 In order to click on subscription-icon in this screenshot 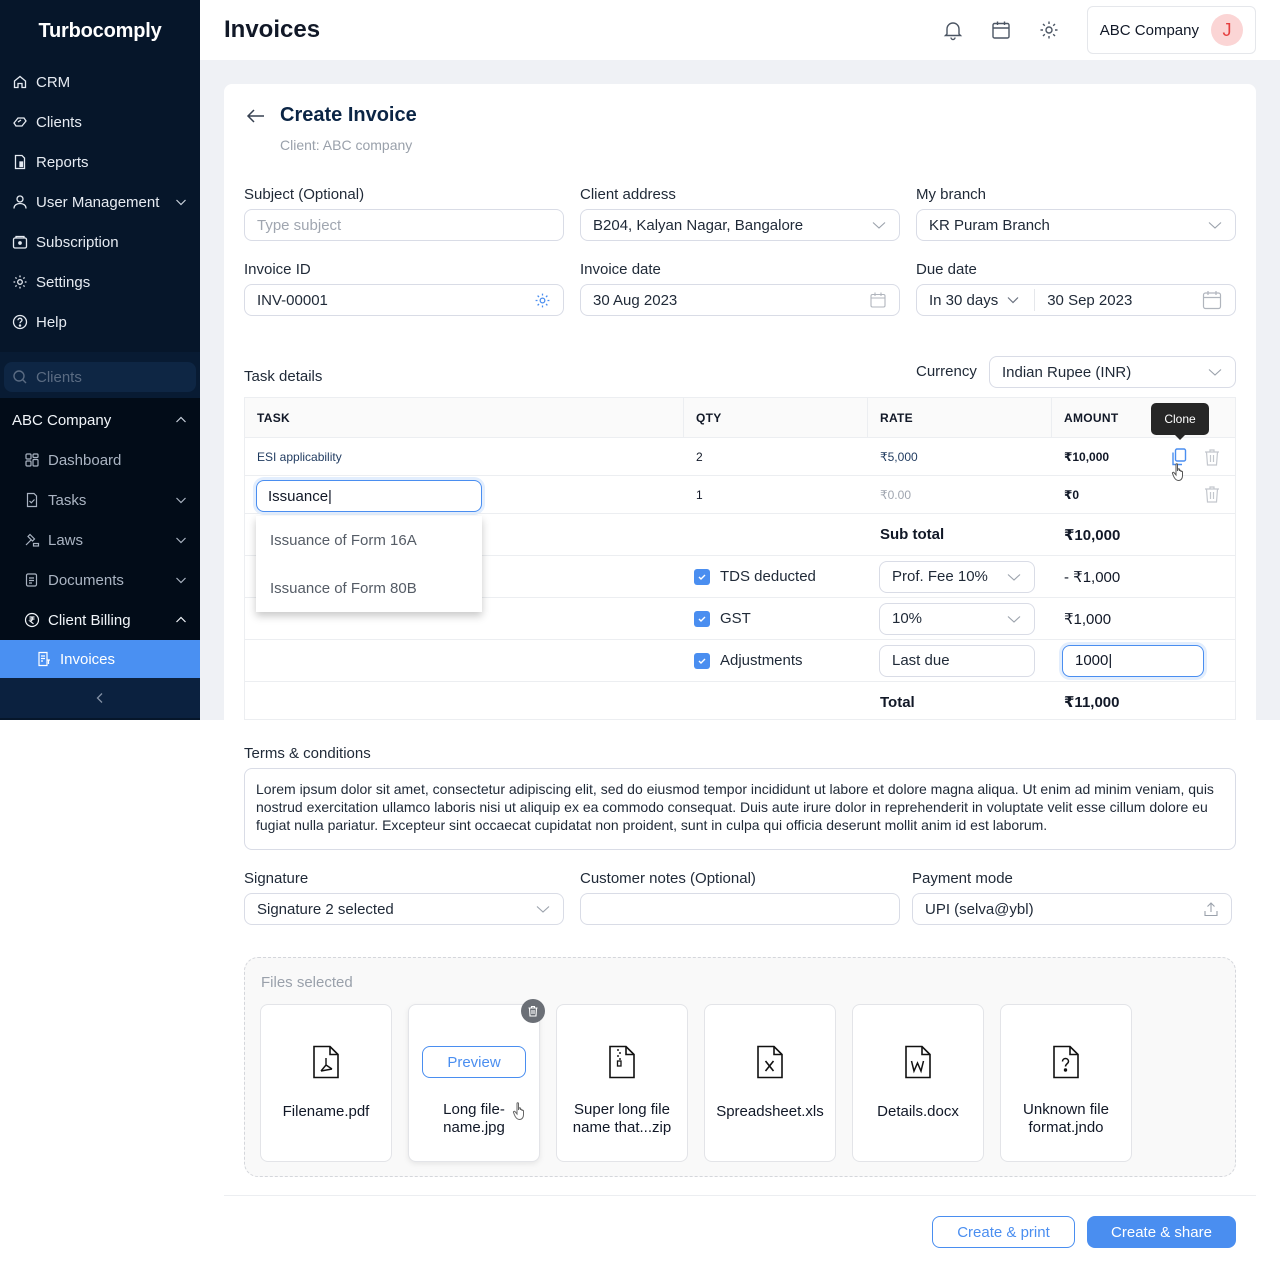, I will do `click(20, 242)`.